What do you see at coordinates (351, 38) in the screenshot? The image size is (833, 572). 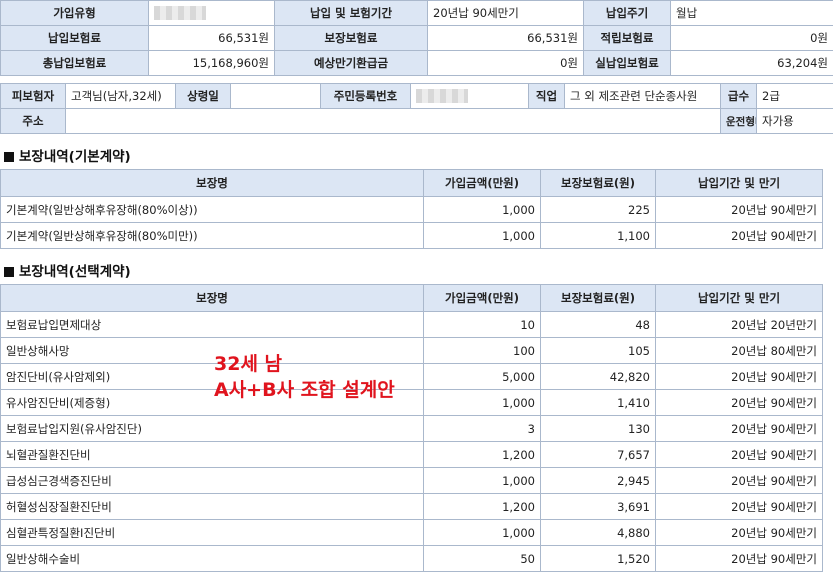 I see `policy-label: 보장보험료` at bounding box center [351, 38].